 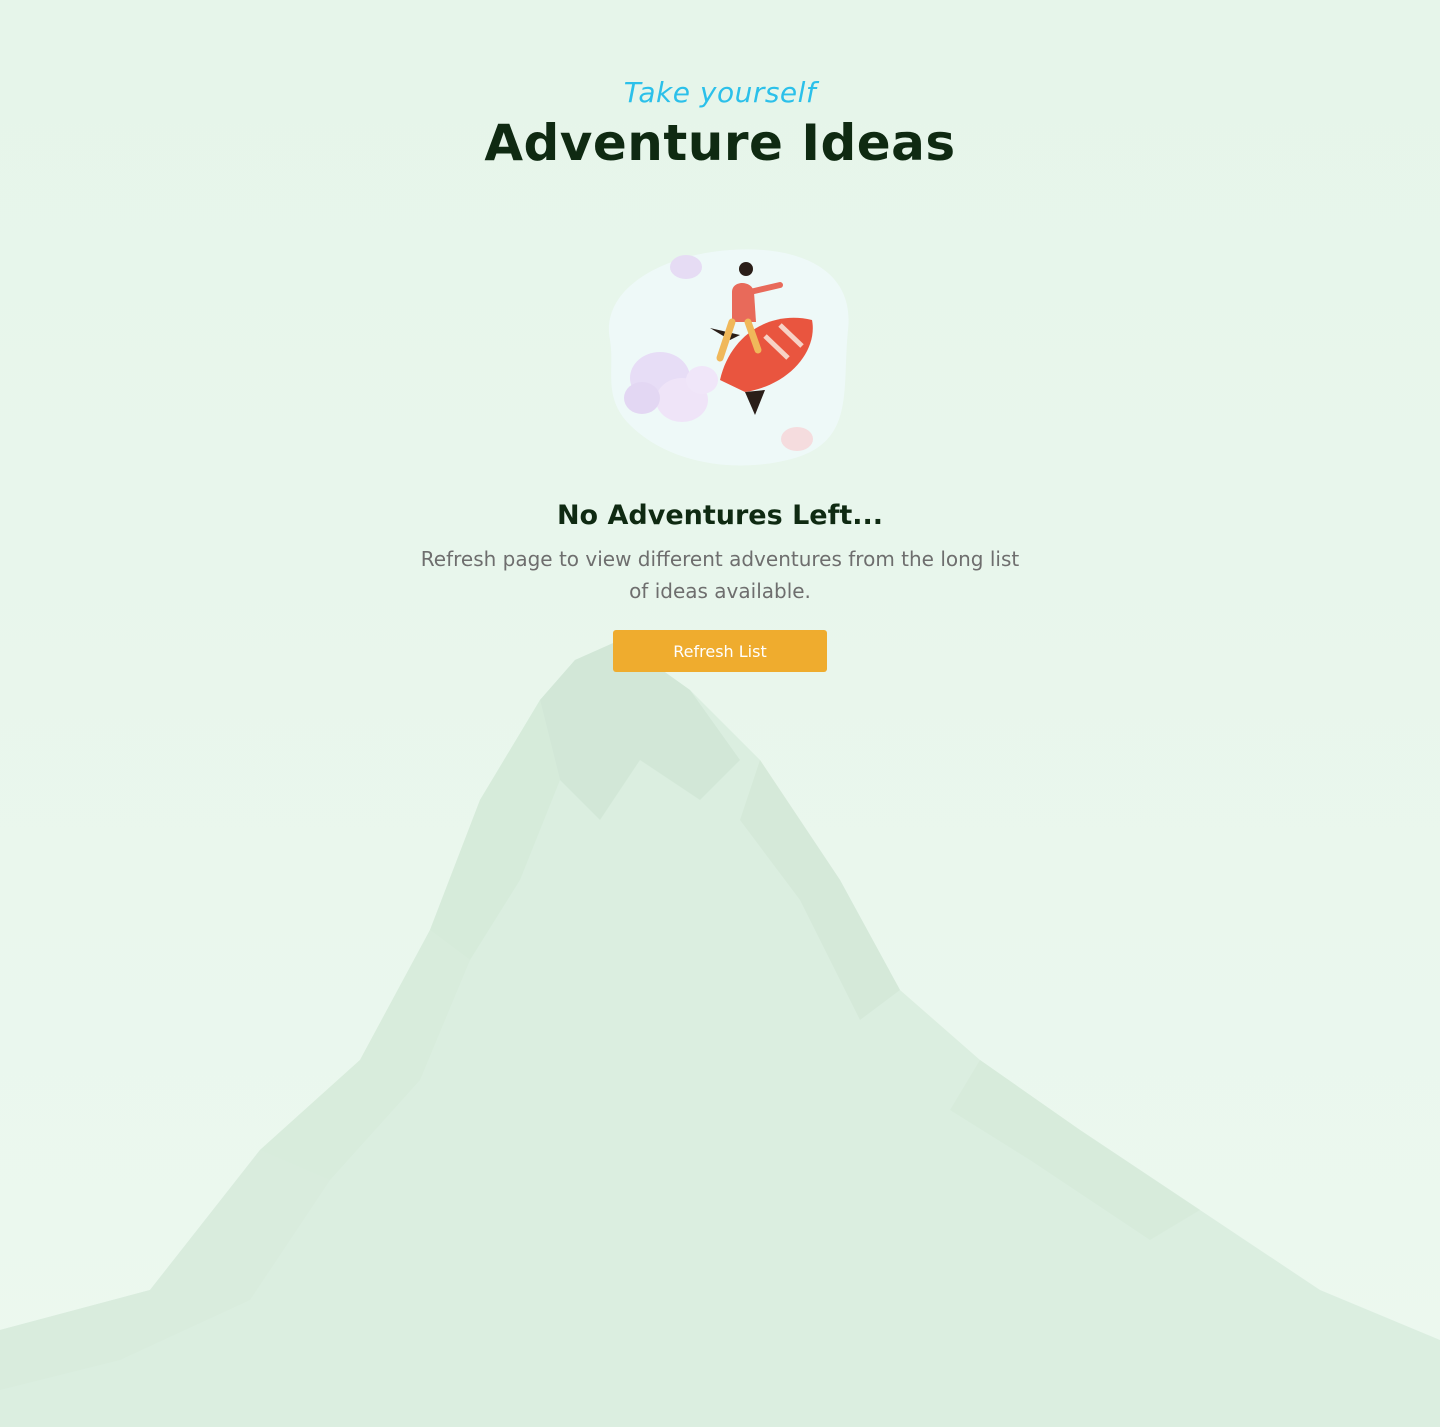 What do you see at coordinates (728, 357) in the screenshot?
I see `rocket-rider-illustration` at bounding box center [728, 357].